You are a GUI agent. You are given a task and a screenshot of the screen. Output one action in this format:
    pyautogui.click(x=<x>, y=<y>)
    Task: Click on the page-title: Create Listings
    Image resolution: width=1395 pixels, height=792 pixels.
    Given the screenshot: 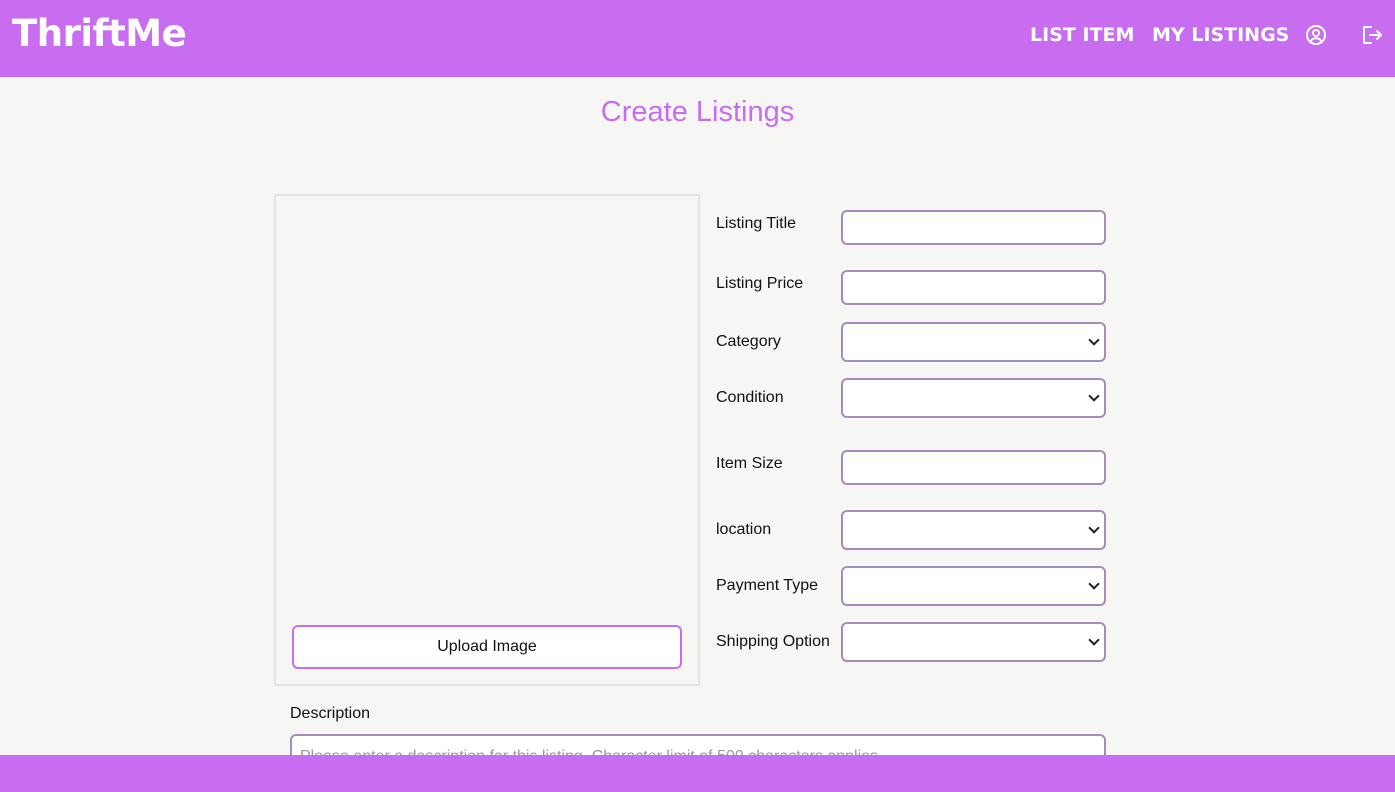 What is the action you would take?
    pyautogui.click(x=697, y=112)
    